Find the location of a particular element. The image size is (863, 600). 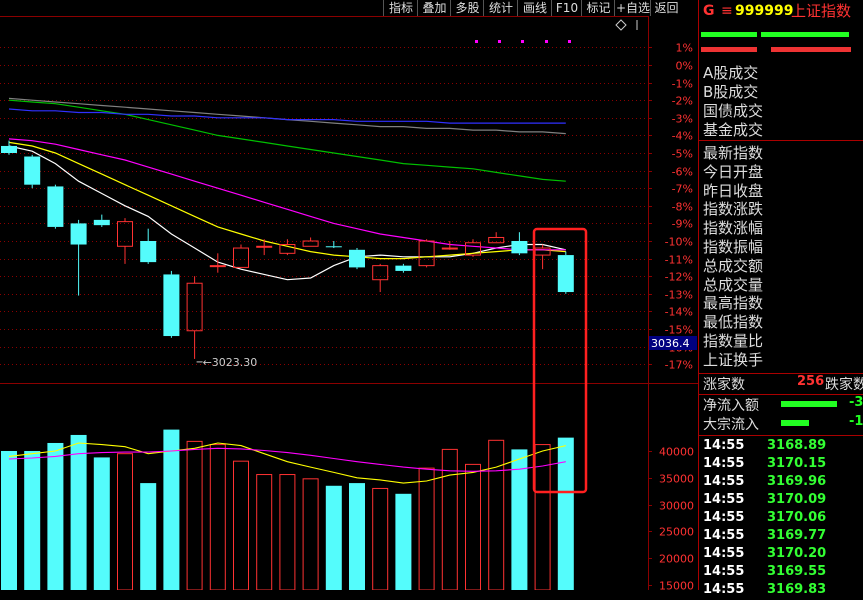

price-tick-label: 0% is located at coordinates (684, 66).